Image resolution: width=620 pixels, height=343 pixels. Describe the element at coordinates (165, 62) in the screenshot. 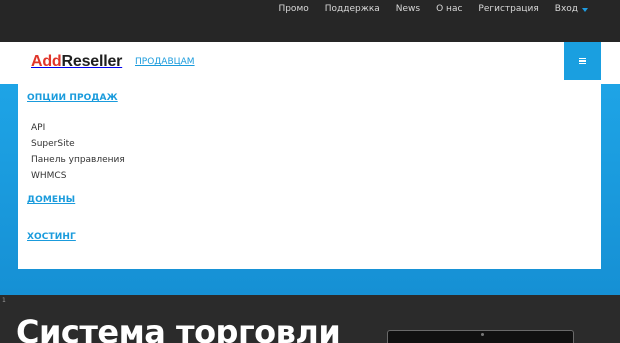

I see `sellers-menu-link: ПРОДАВЦАМ` at that location.